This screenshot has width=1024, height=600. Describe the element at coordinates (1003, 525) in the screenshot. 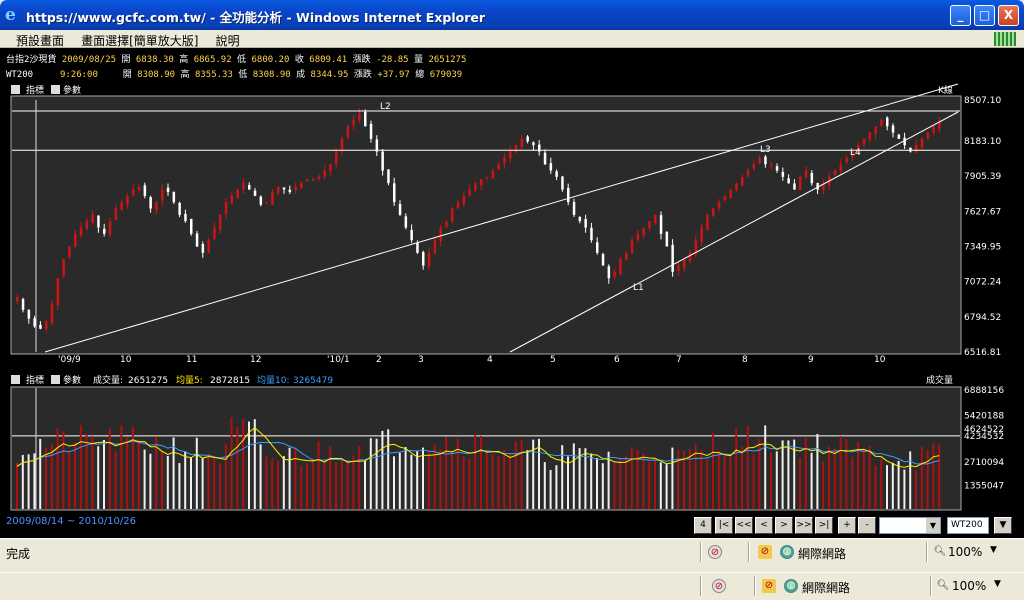

I see `symbol-dropdown-button: ▼` at that location.